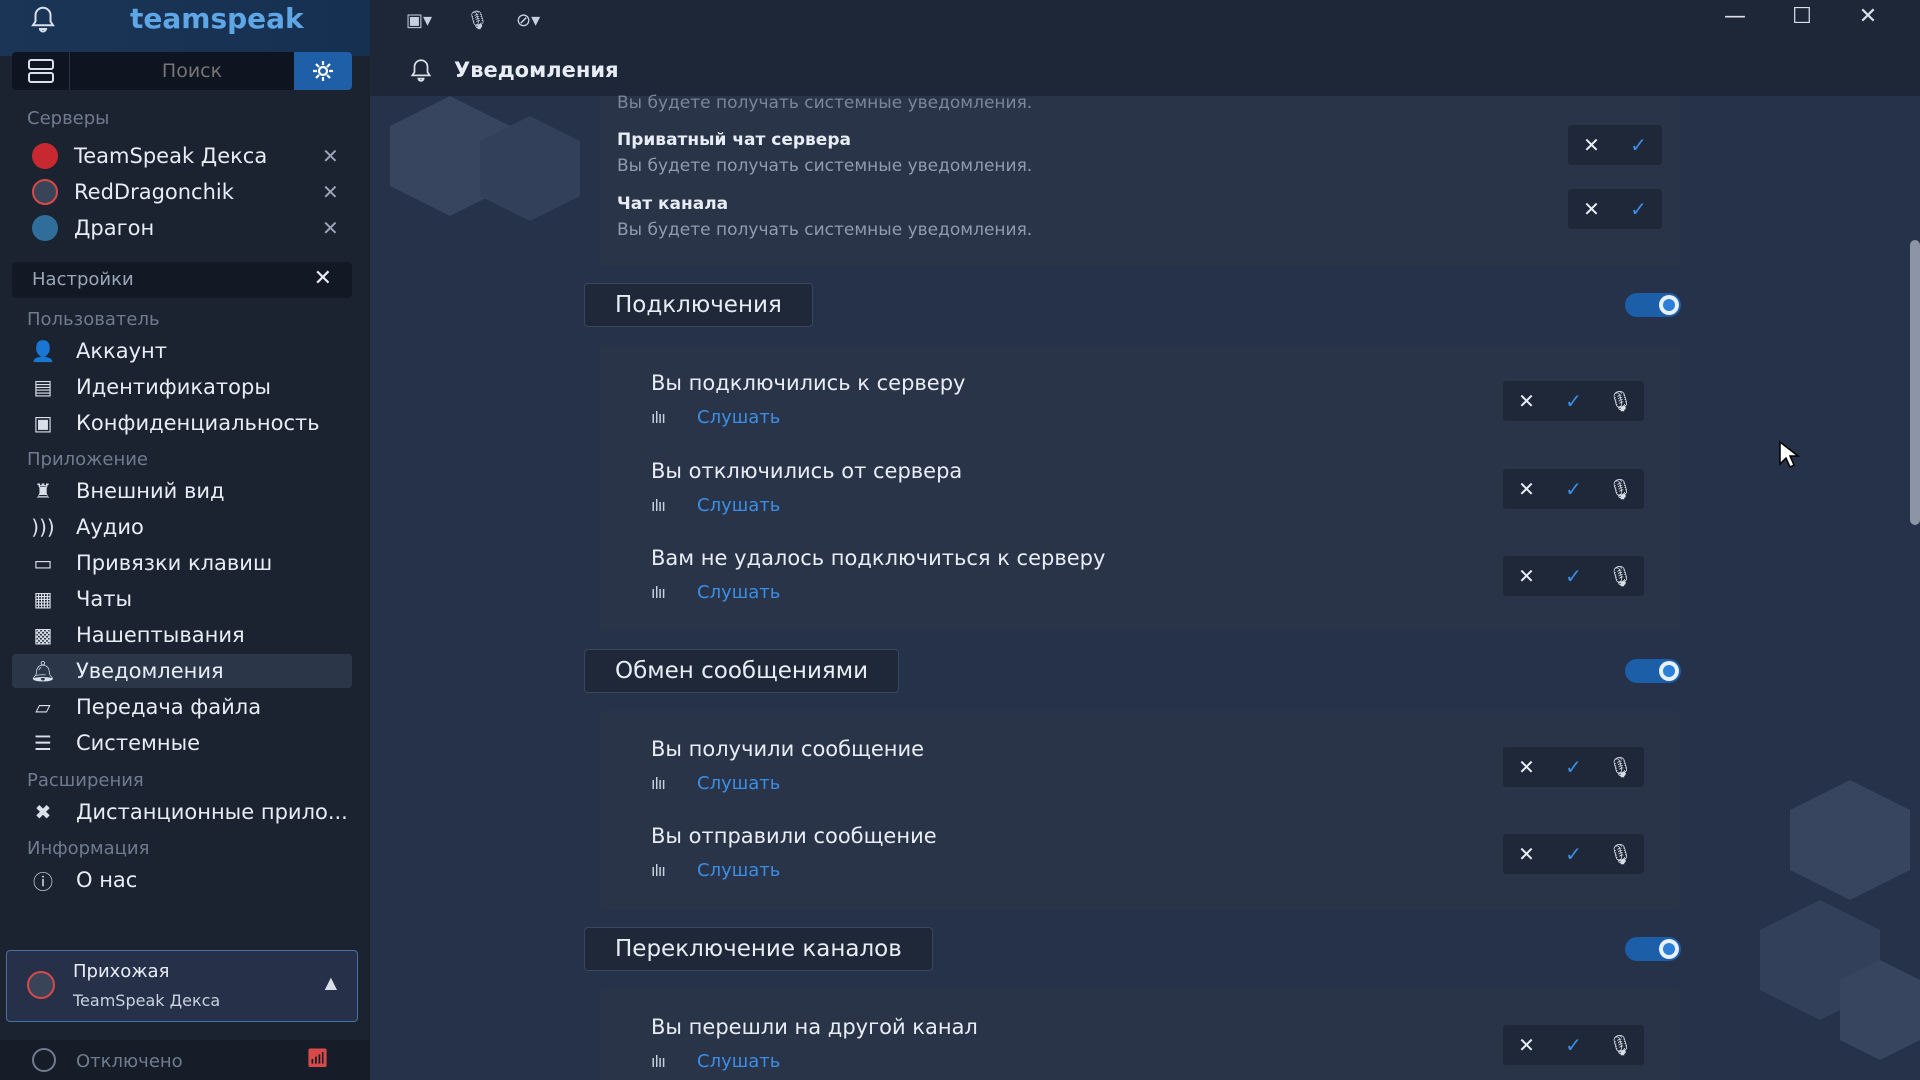 This screenshot has height=1080, width=1920. What do you see at coordinates (878, 558) in the screenshot?
I see `notification-title: Вам не удалось подключиться к серверу` at bounding box center [878, 558].